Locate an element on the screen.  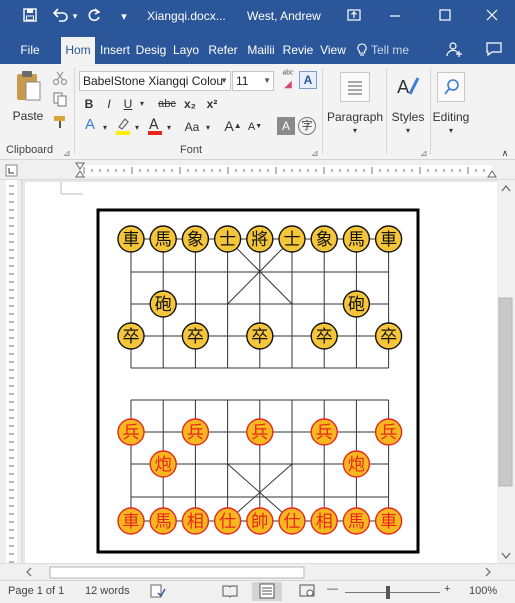
format-painter-icon is located at coordinates (60, 122).